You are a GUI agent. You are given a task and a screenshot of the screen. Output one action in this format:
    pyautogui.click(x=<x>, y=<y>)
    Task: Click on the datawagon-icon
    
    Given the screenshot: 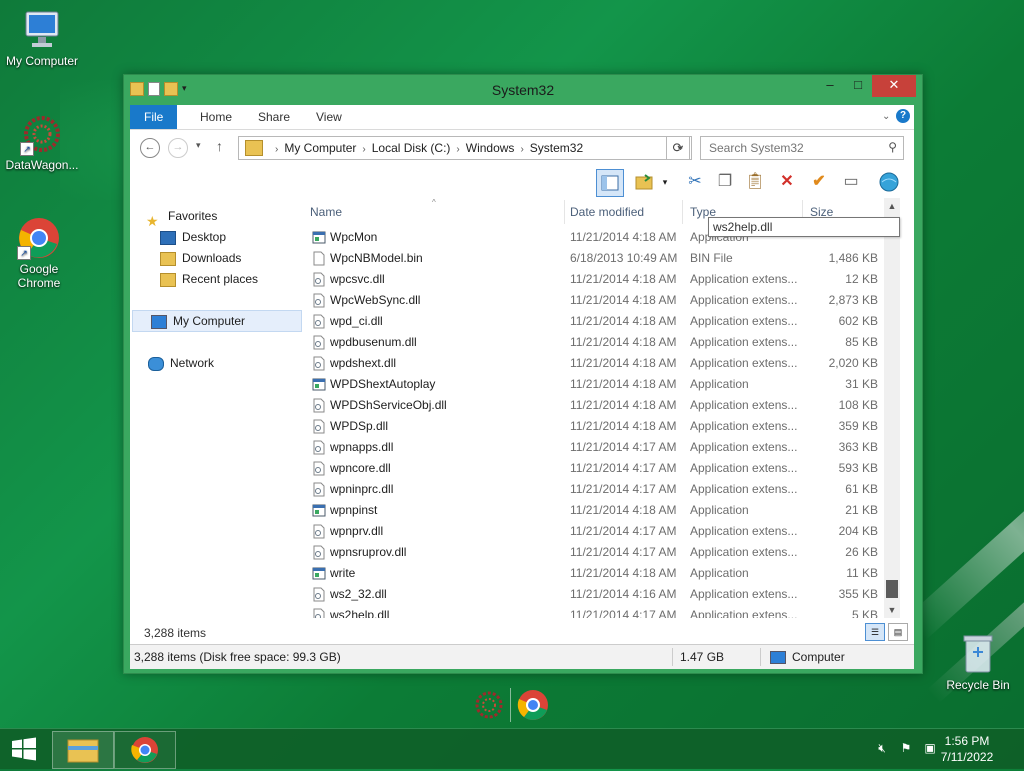 What is the action you would take?
    pyautogui.click(x=489, y=705)
    